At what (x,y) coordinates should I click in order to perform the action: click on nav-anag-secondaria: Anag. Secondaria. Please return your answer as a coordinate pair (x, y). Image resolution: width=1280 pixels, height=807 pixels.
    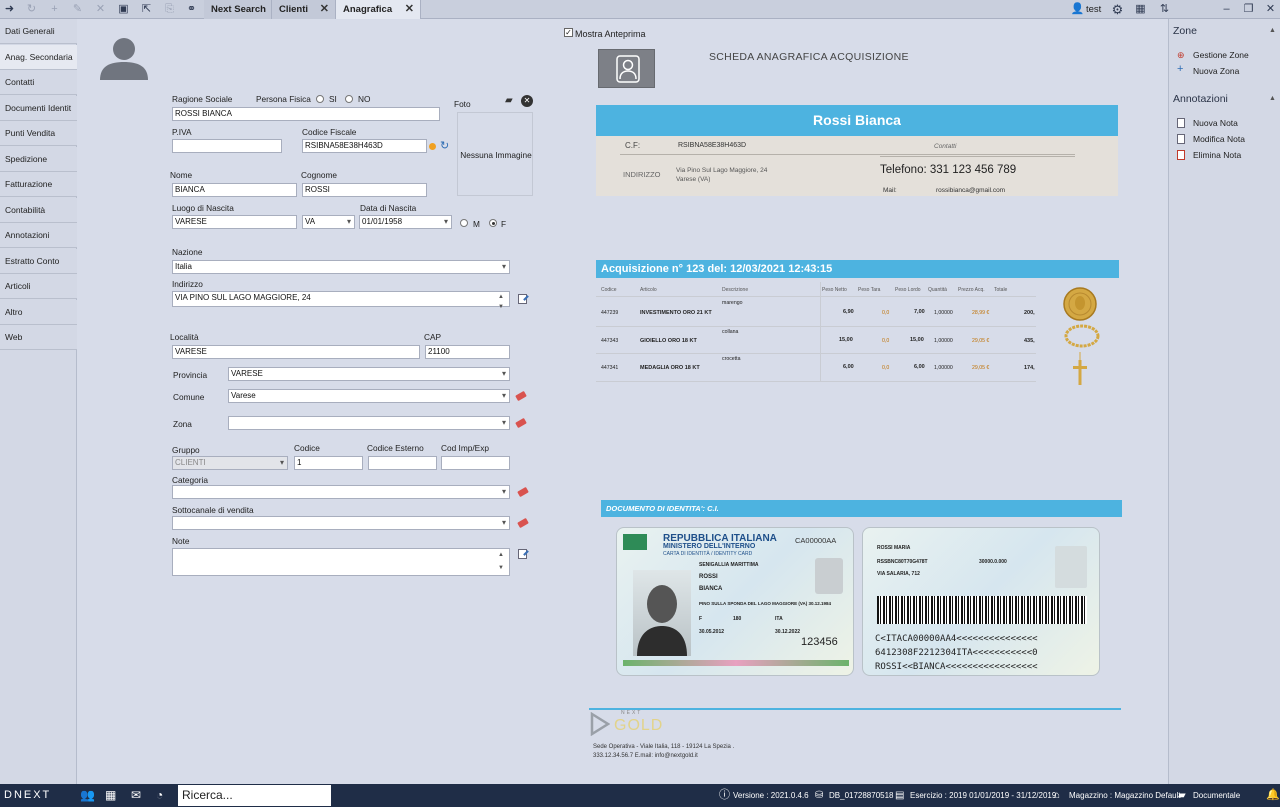
    Looking at the image, I should click on (38, 57).